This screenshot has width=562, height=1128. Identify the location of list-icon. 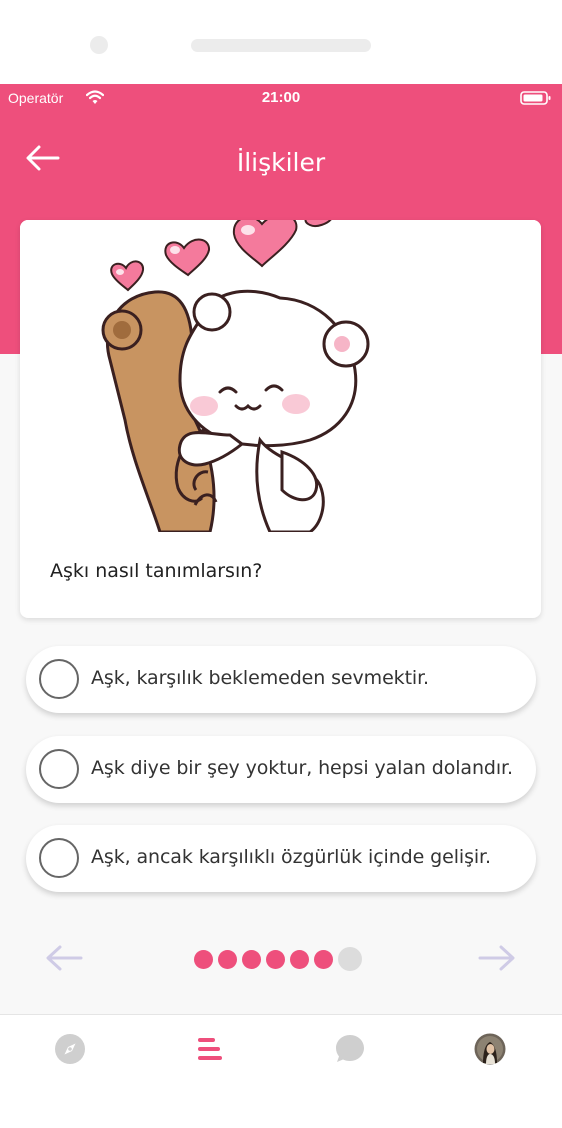
(210, 1049).